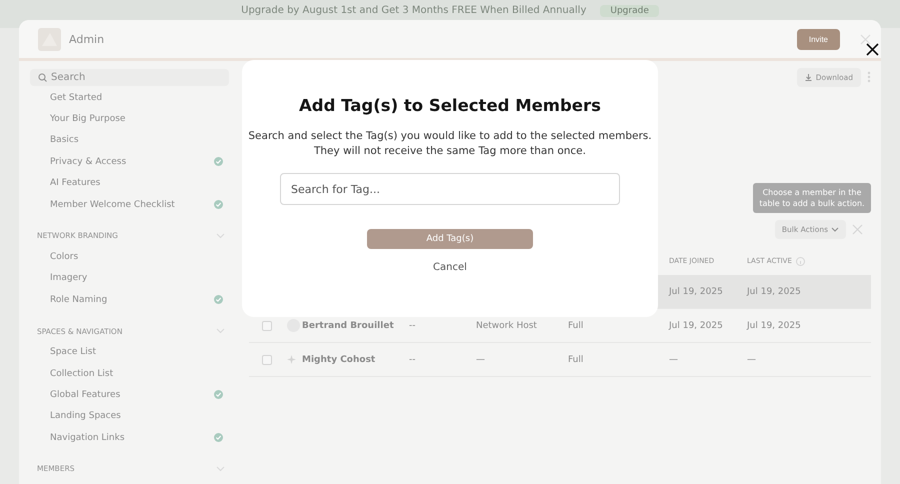  What do you see at coordinates (629, 11) in the screenshot?
I see `upgrade-button: Upgrade` at bounding box center [629, 11].